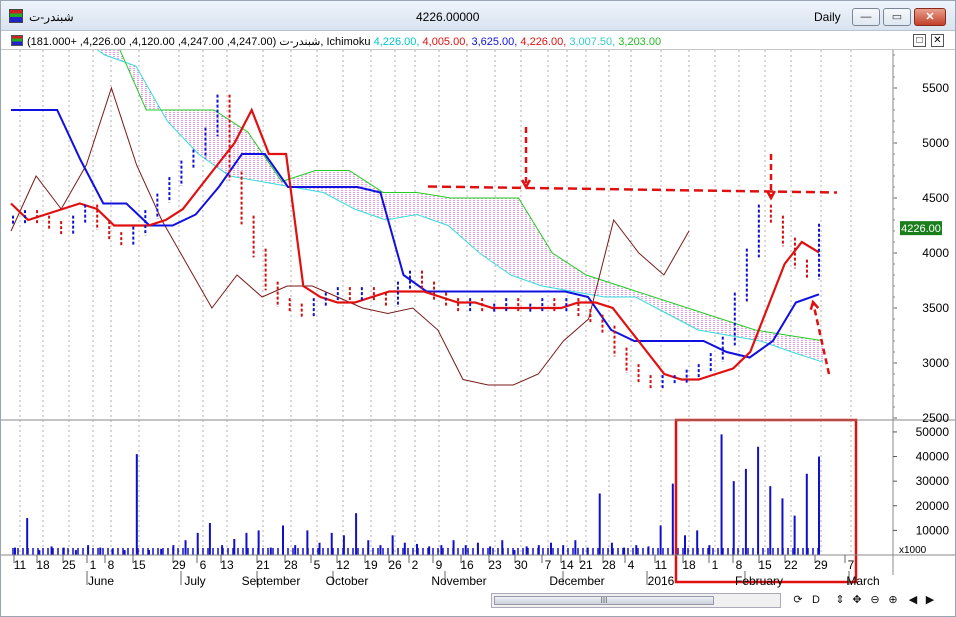 The image size is (956, 617). Describe the element at coordinates (933, 506) in the screenshot. I see `volume-axis-label: 20000` at that location.